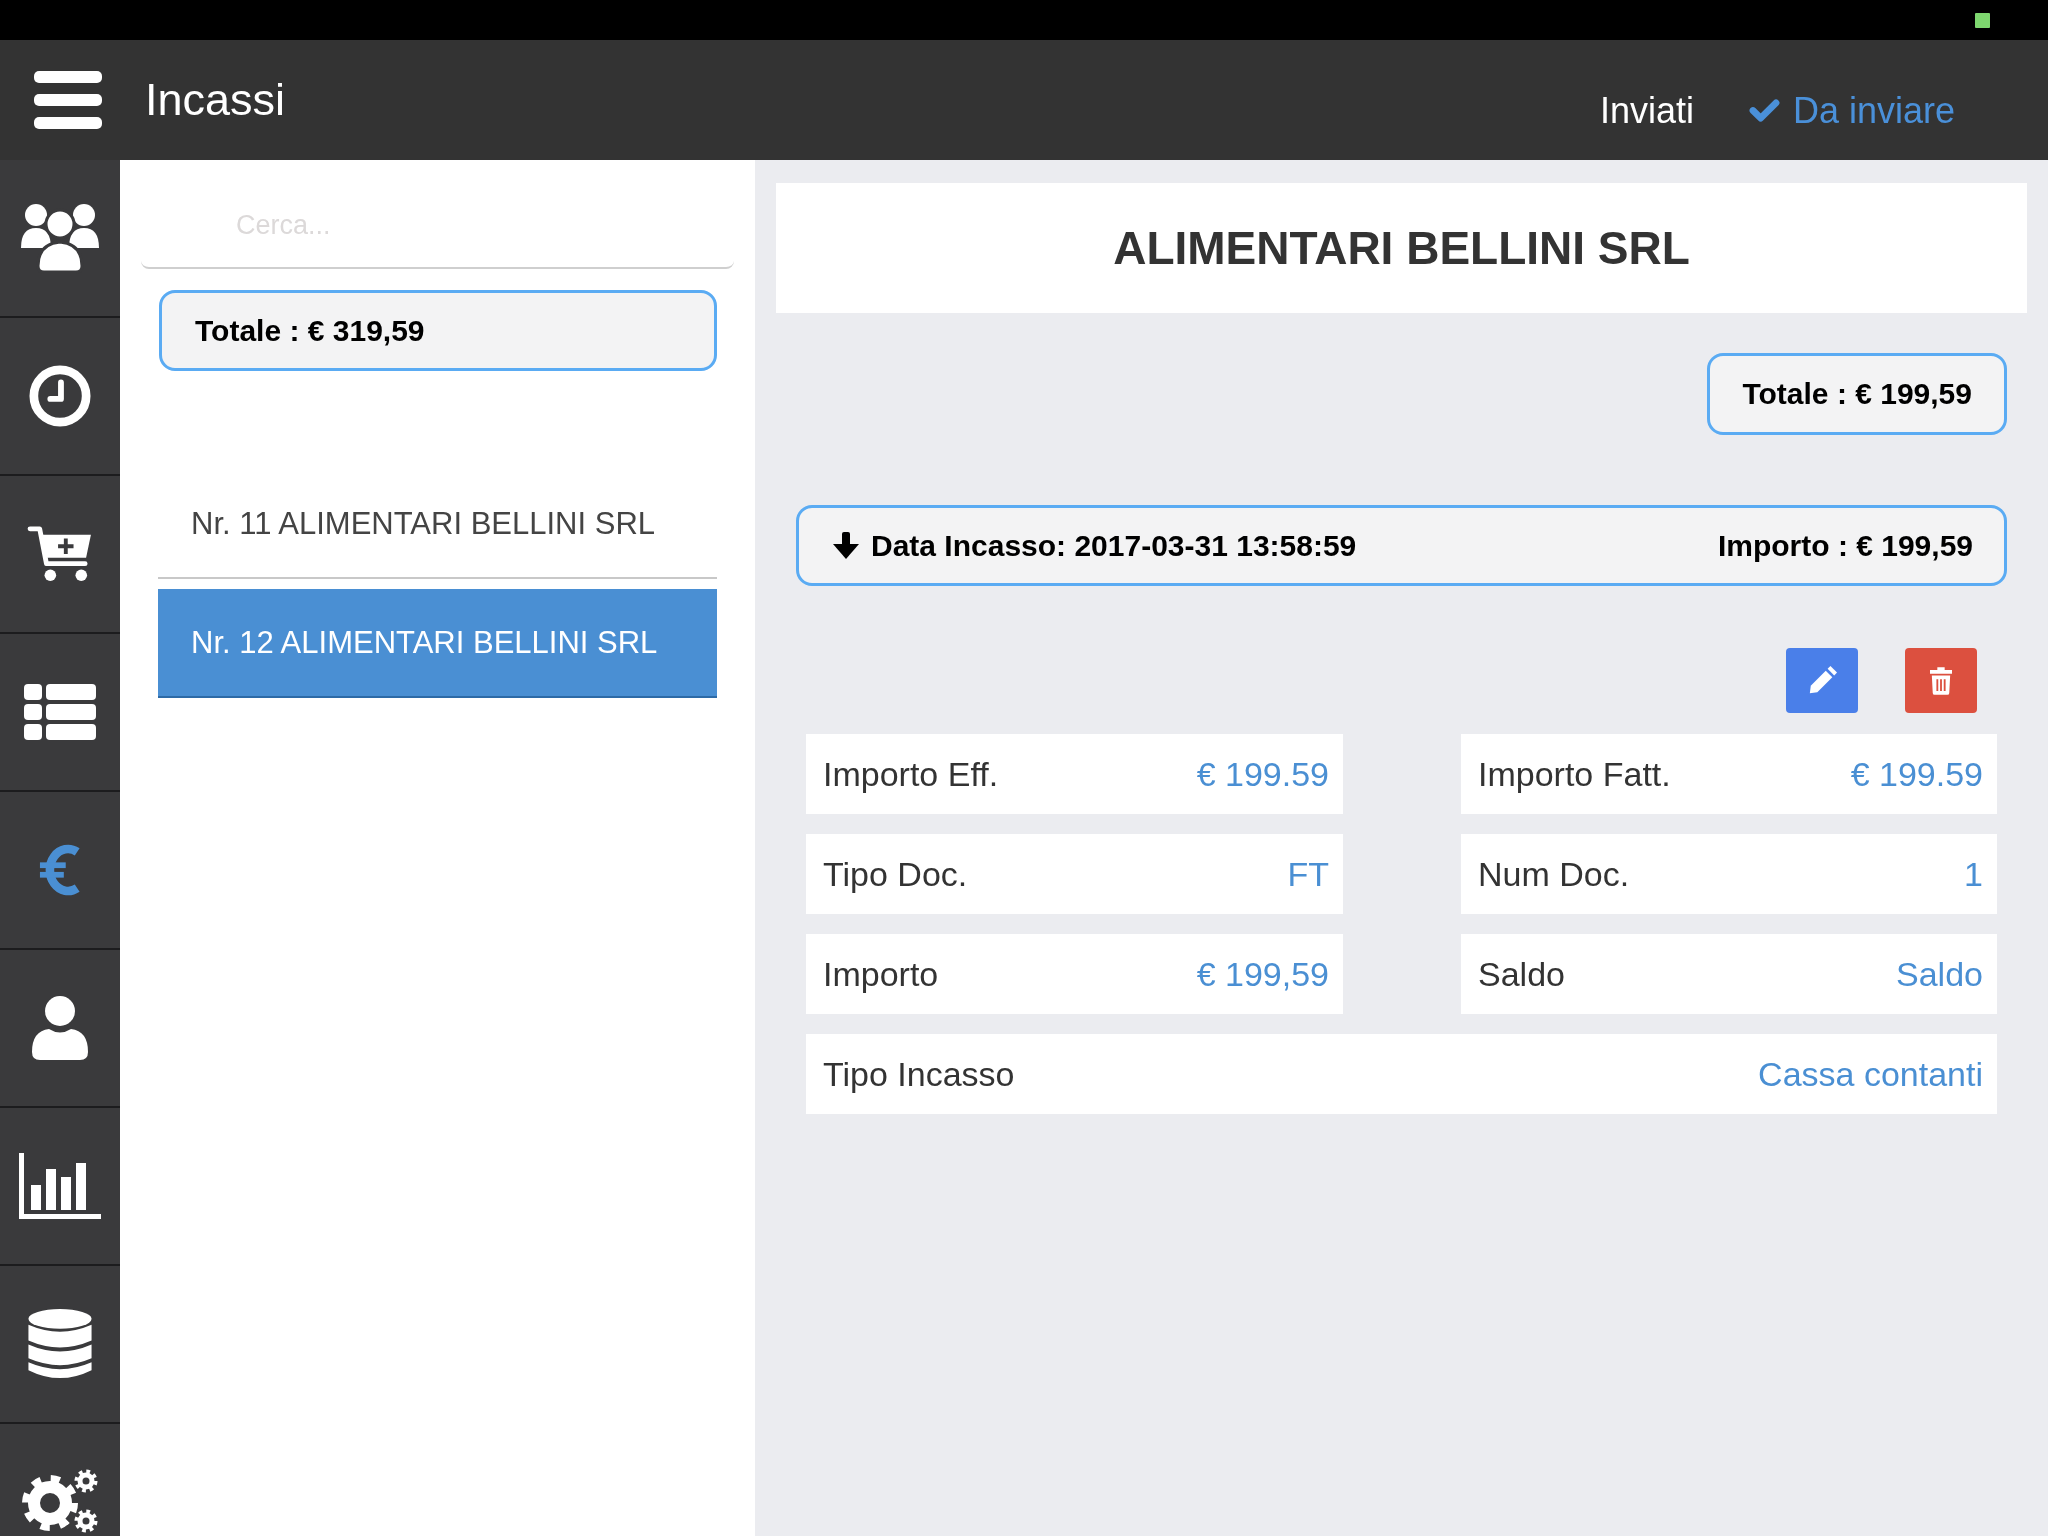 This screenshot has width=2048, height=1536. What do you see at coordinates (437, 524) in the screenshot?
I see `list-item: Nr. 11 ALIMENTARI BELLINI SRL` at bounding box center [437, 524].